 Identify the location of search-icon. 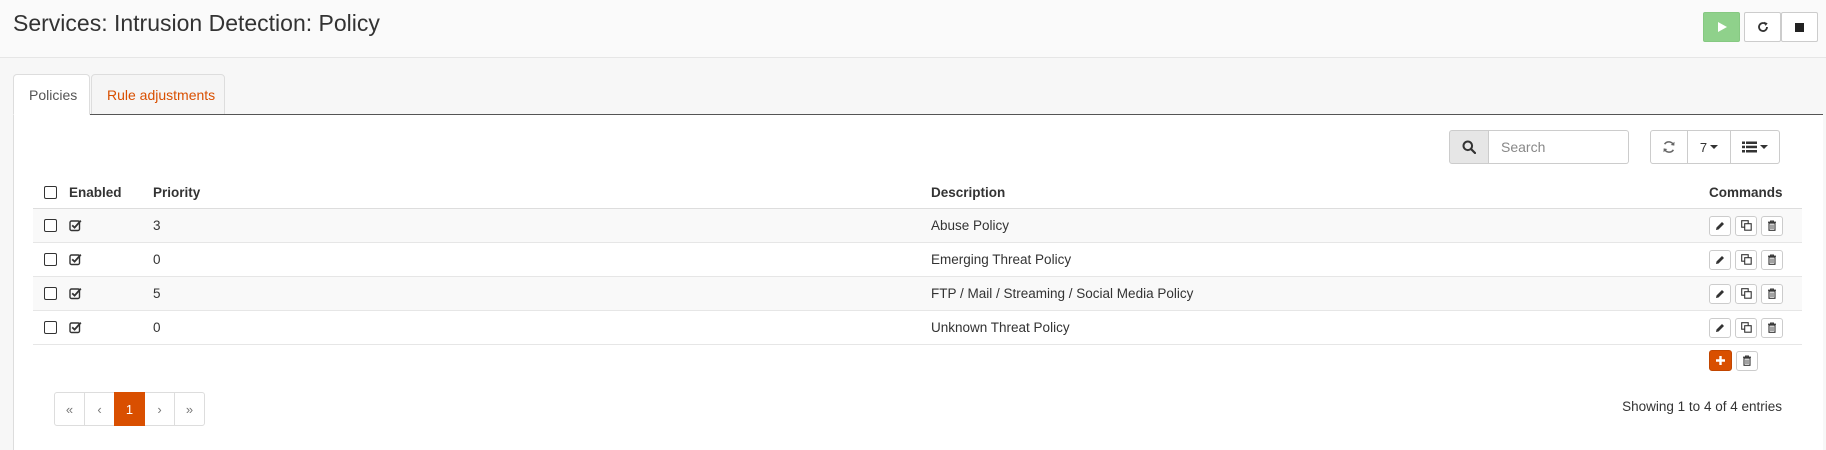
(1469, 147).